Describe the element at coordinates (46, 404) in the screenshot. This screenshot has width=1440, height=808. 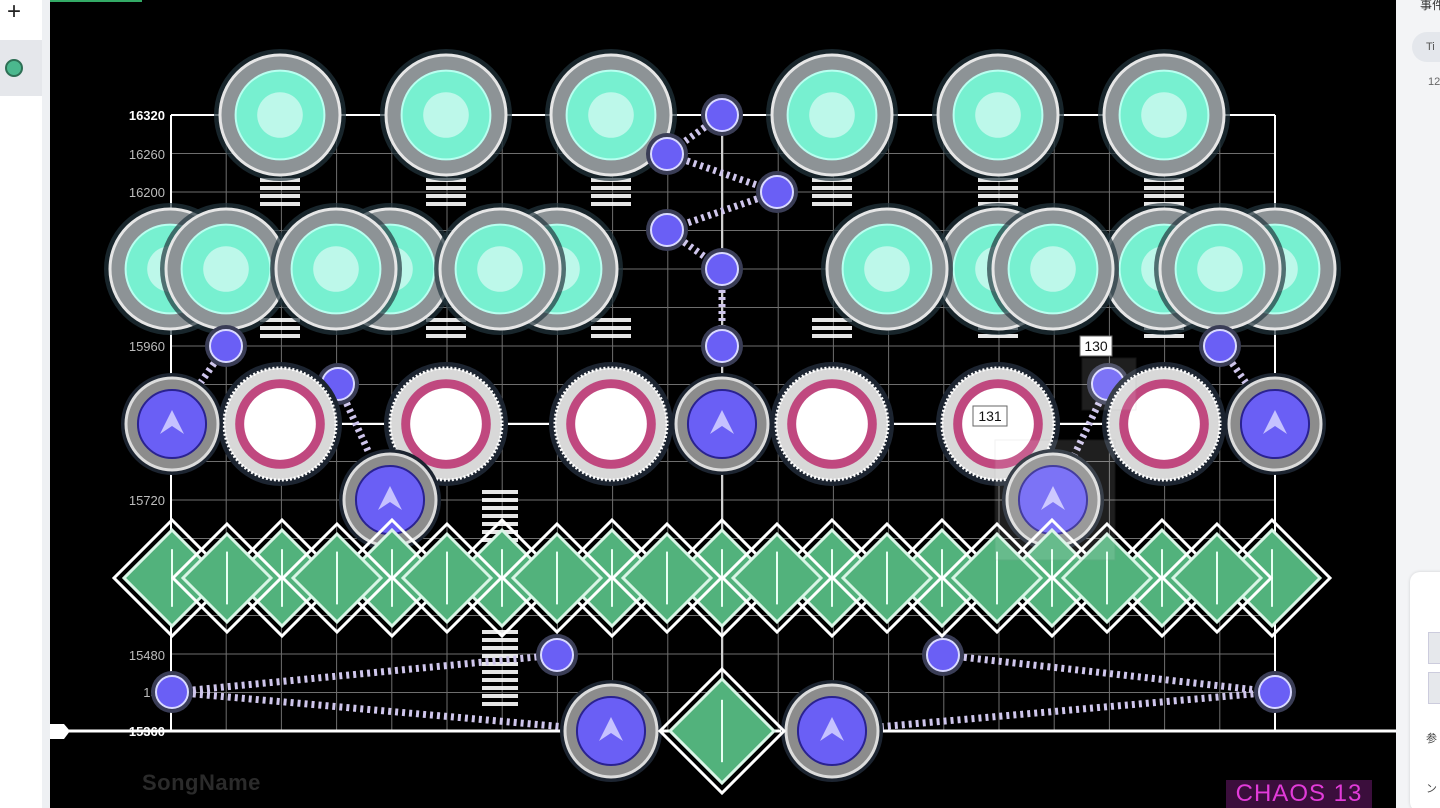
I see `sidebar-divider` at that location.